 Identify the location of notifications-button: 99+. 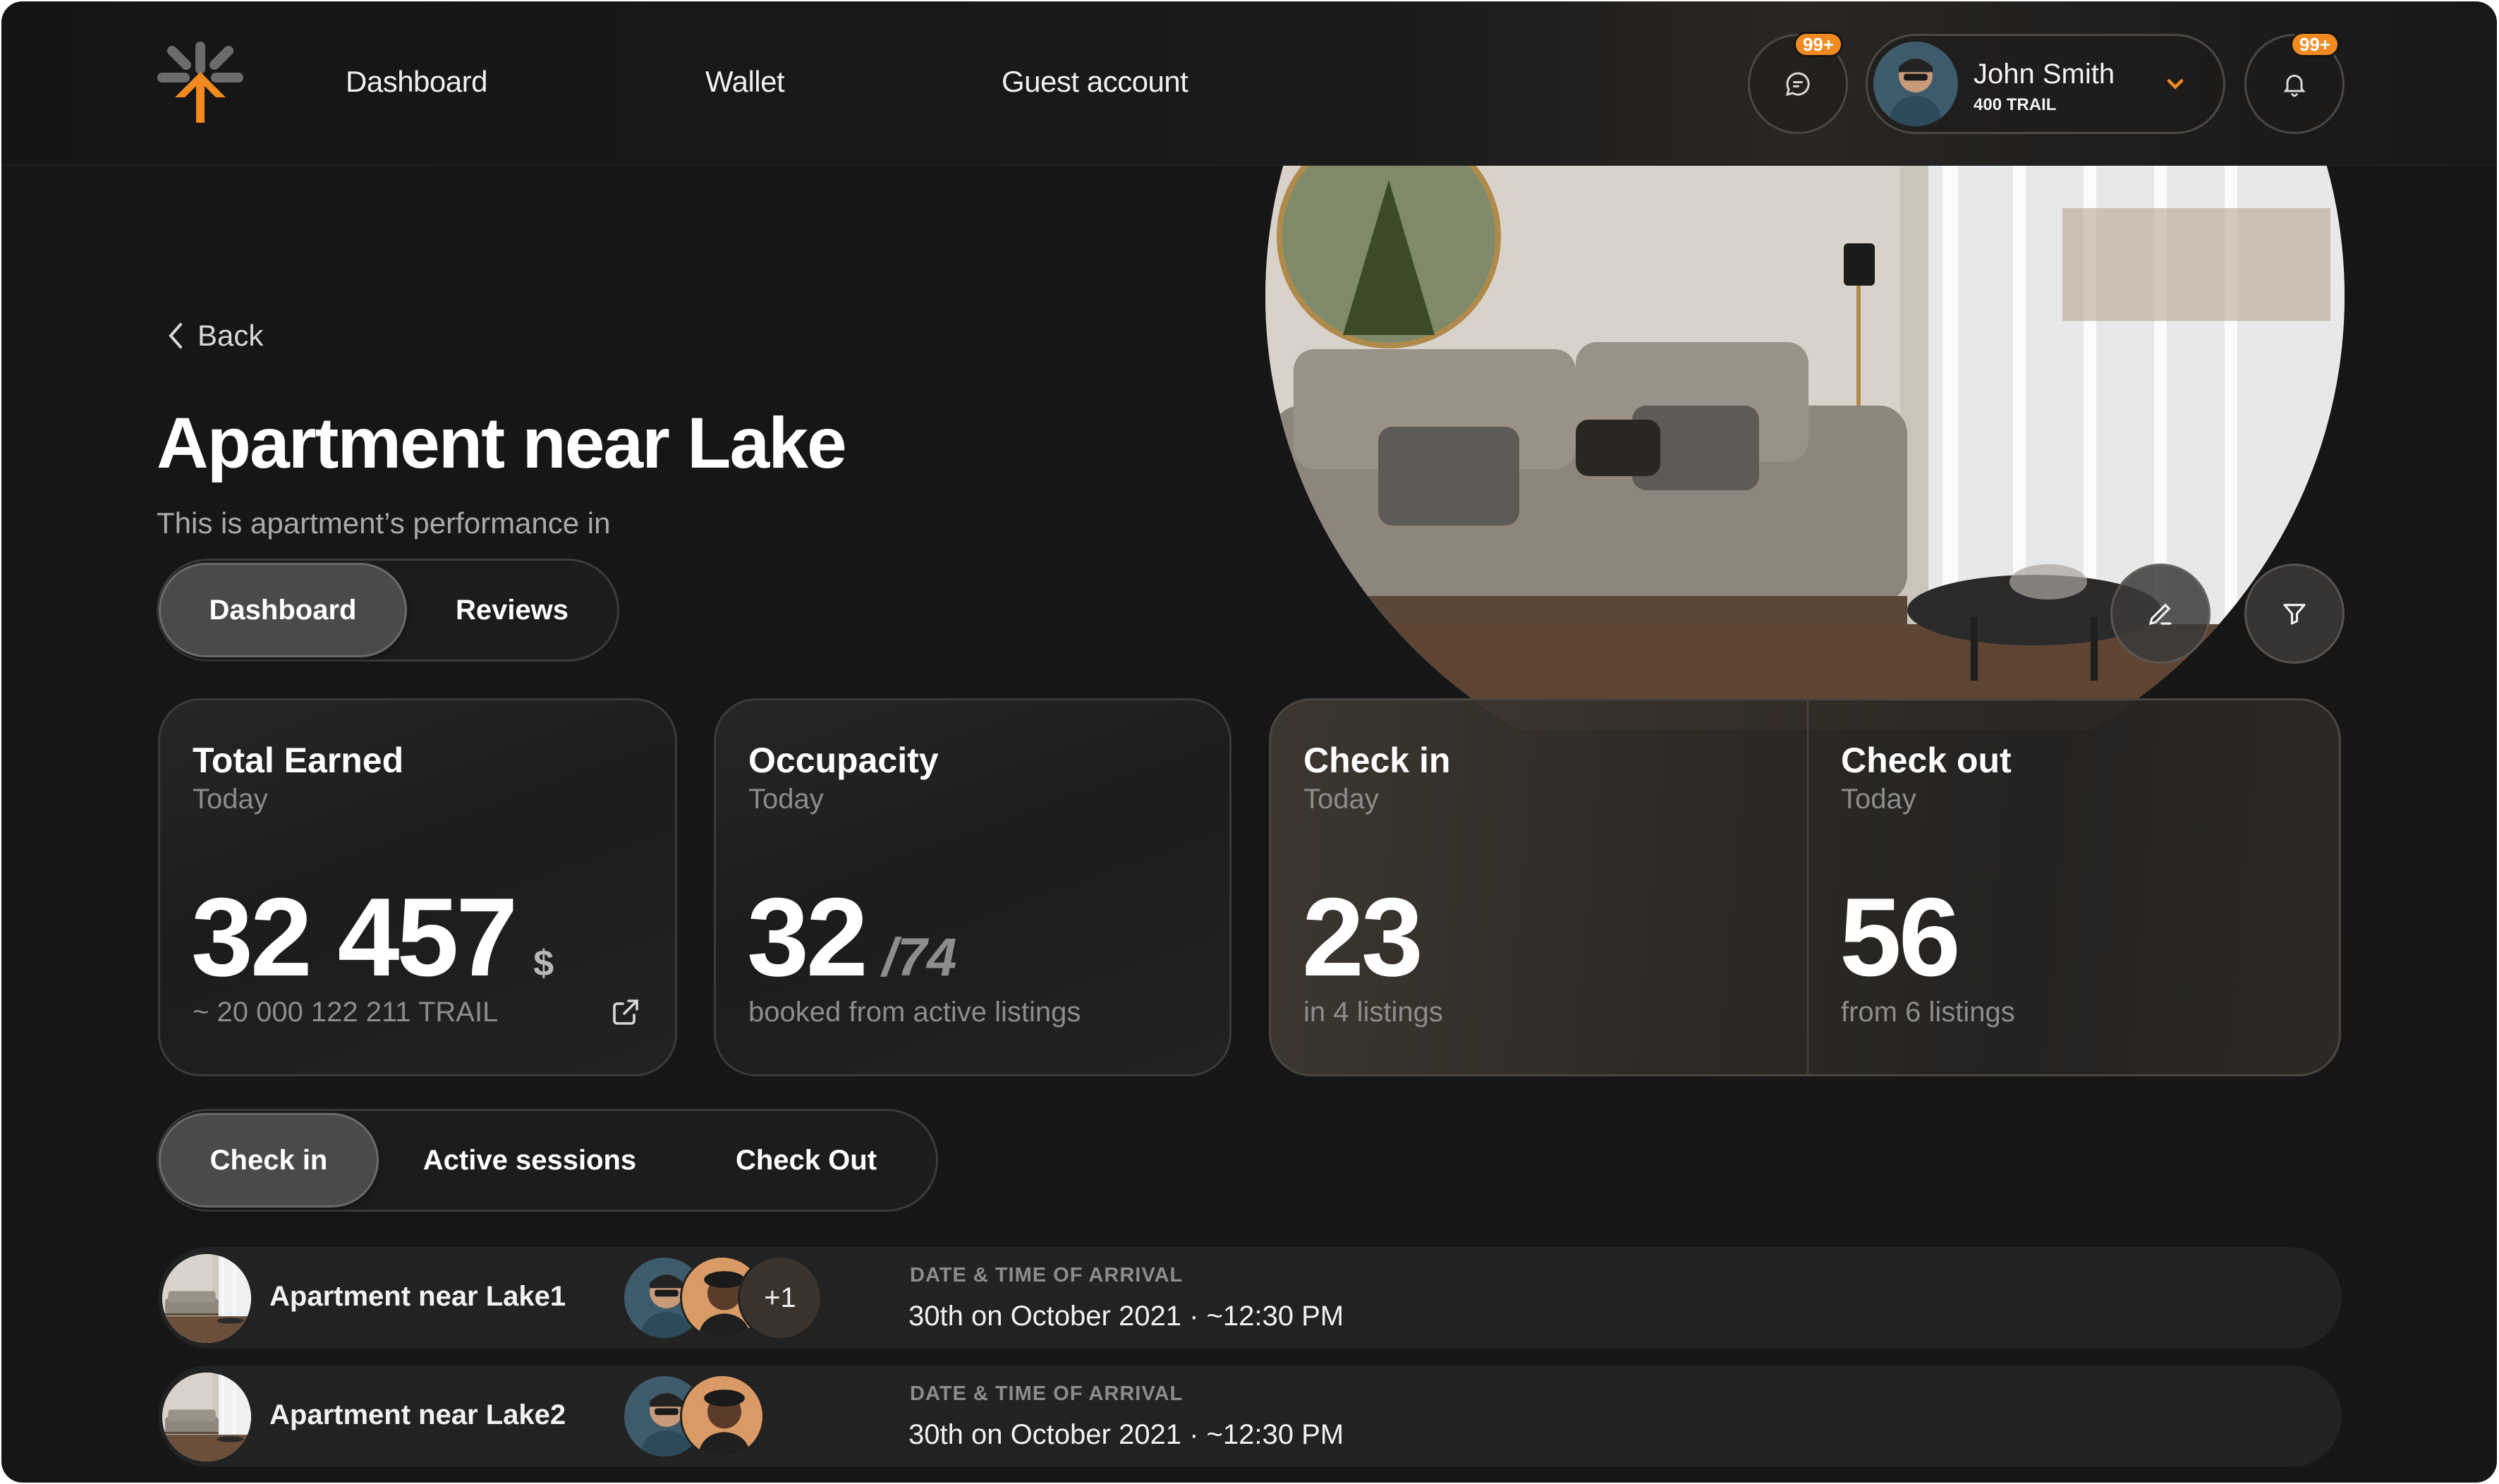
(2294, 83).